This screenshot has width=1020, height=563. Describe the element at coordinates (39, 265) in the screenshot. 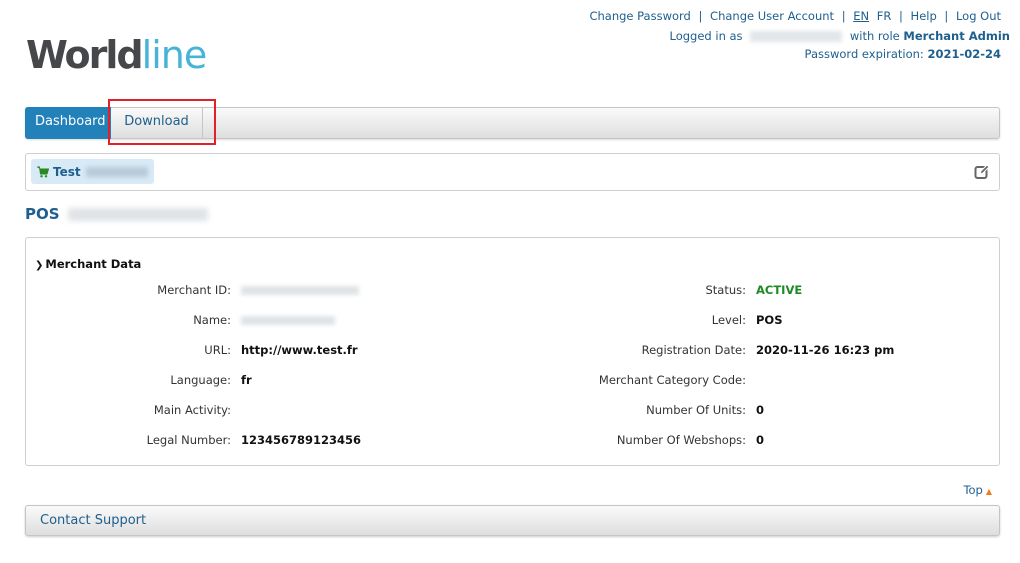

I see `chevron-right-icon: ❯` at that location.